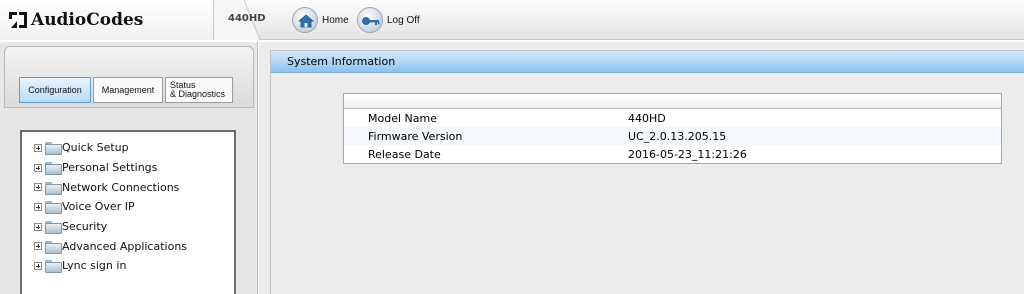  I want to click on tree-item-label: Personal Settings, so click(110, 168).